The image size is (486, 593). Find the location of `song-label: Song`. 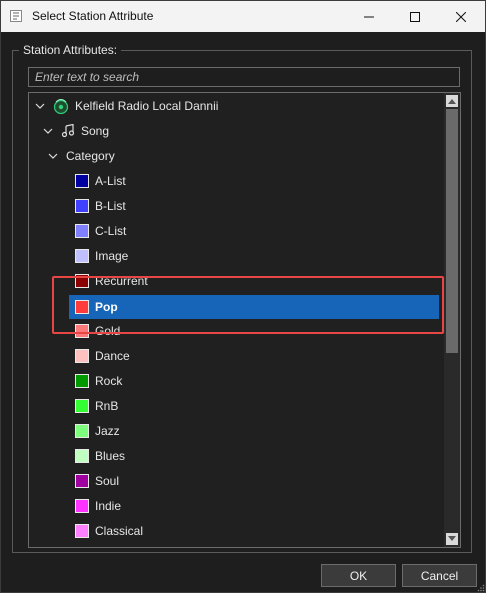

song-label: Song is located at coordinates (95, 130).